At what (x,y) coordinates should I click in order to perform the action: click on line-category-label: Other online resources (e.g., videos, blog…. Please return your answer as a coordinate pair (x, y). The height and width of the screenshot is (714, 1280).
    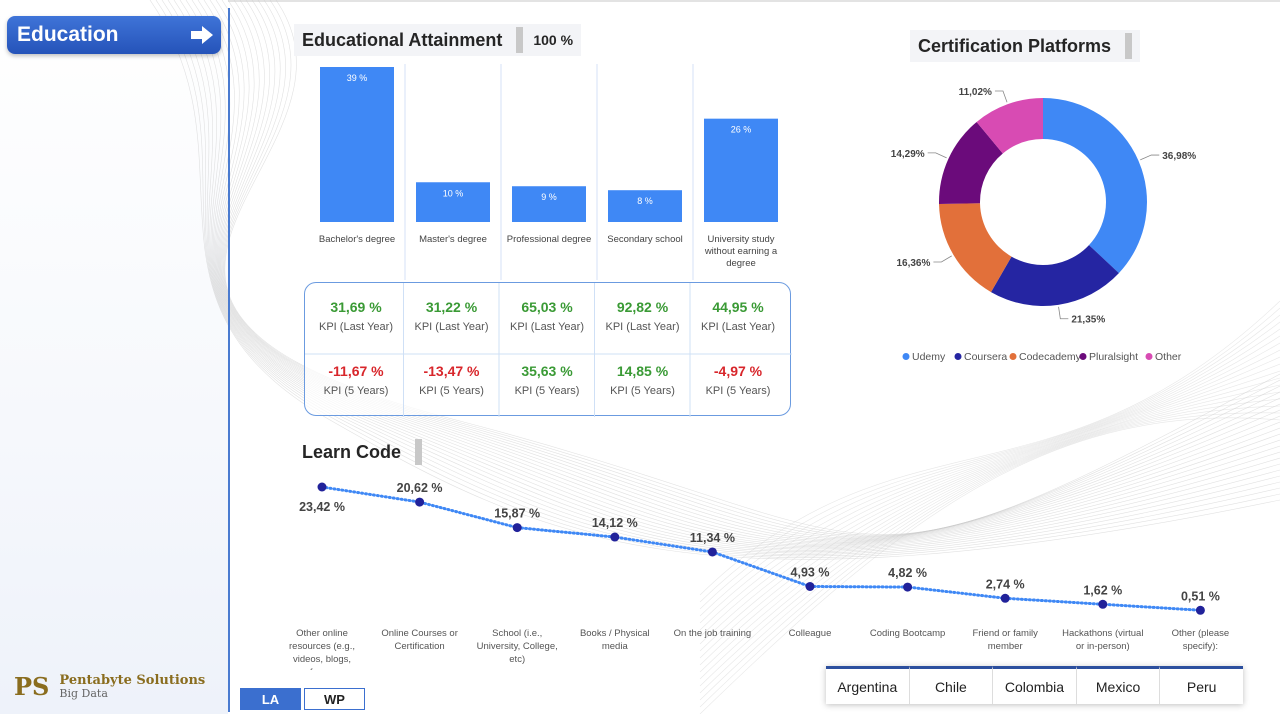
    Looking at the image, I should click on (322, 649).